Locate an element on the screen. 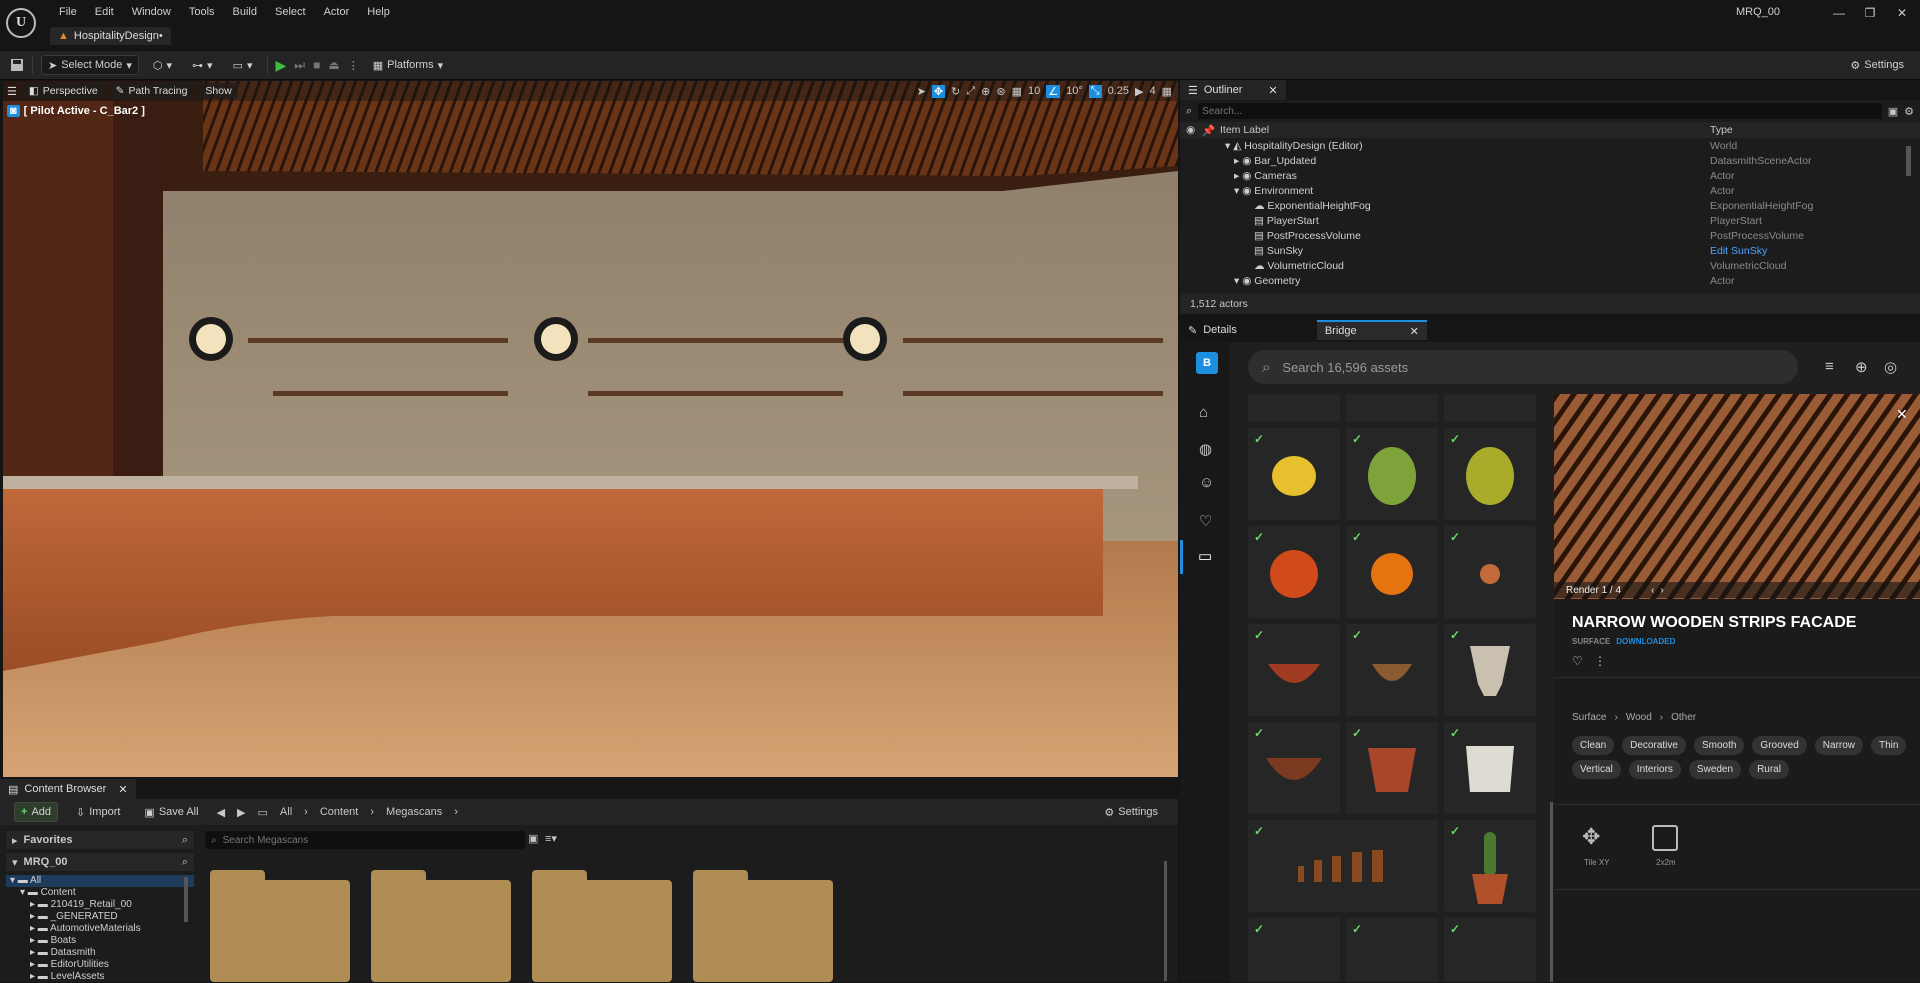 The width and height of the screenshot is (1920, 983). scale-tool-icon: ⤢ is located at coordinates (970, 91).